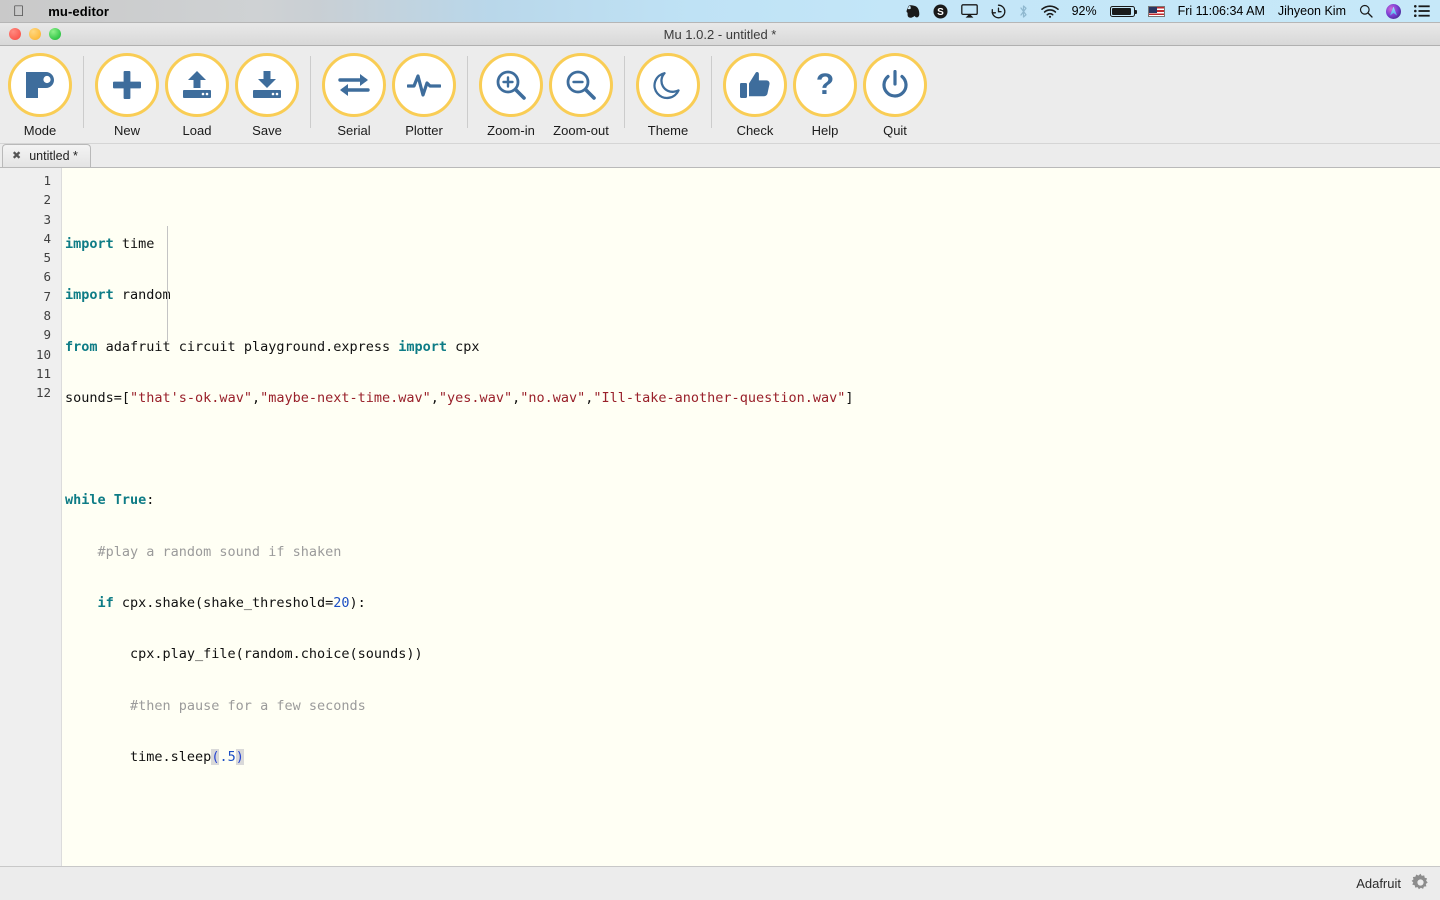  I want to click on toolbar-label-theme: Theme, so click(668, 130).